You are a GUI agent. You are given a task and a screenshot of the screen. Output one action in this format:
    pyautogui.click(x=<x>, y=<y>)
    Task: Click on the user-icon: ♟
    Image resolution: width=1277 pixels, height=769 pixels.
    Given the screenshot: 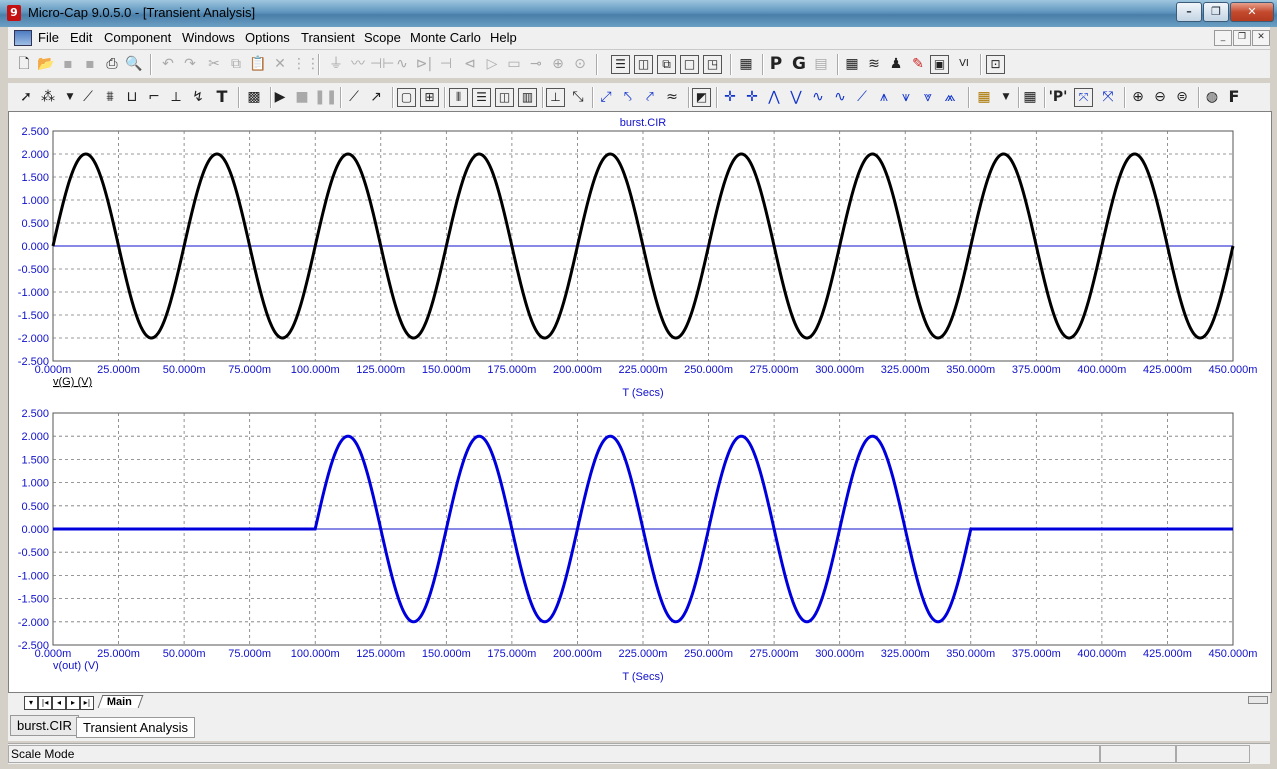 What is the action you would take?
    pyautogui.click(x=896, y=64)
    